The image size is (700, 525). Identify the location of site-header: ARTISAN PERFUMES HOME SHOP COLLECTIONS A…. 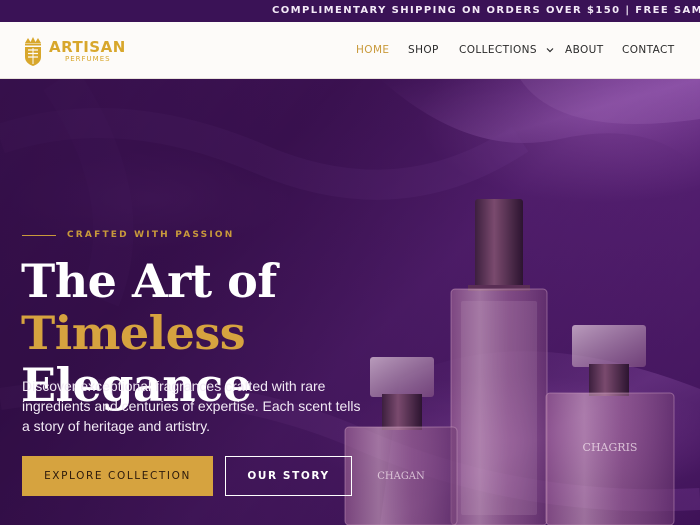
(350, 50).